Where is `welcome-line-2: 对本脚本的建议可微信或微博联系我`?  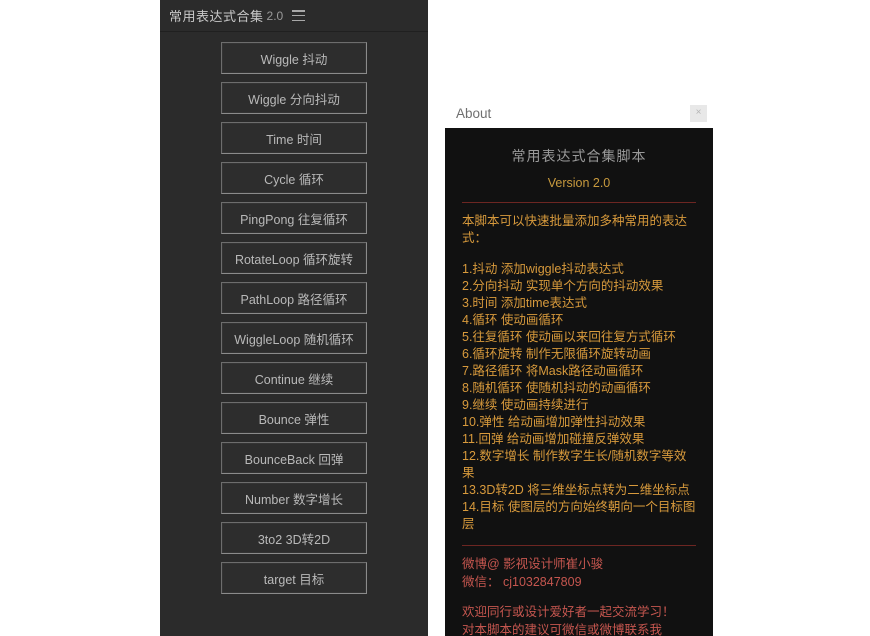 welcome-line-2: 对本脚本的建议可微信或微博联系我 is located at coordinates (562, 629).